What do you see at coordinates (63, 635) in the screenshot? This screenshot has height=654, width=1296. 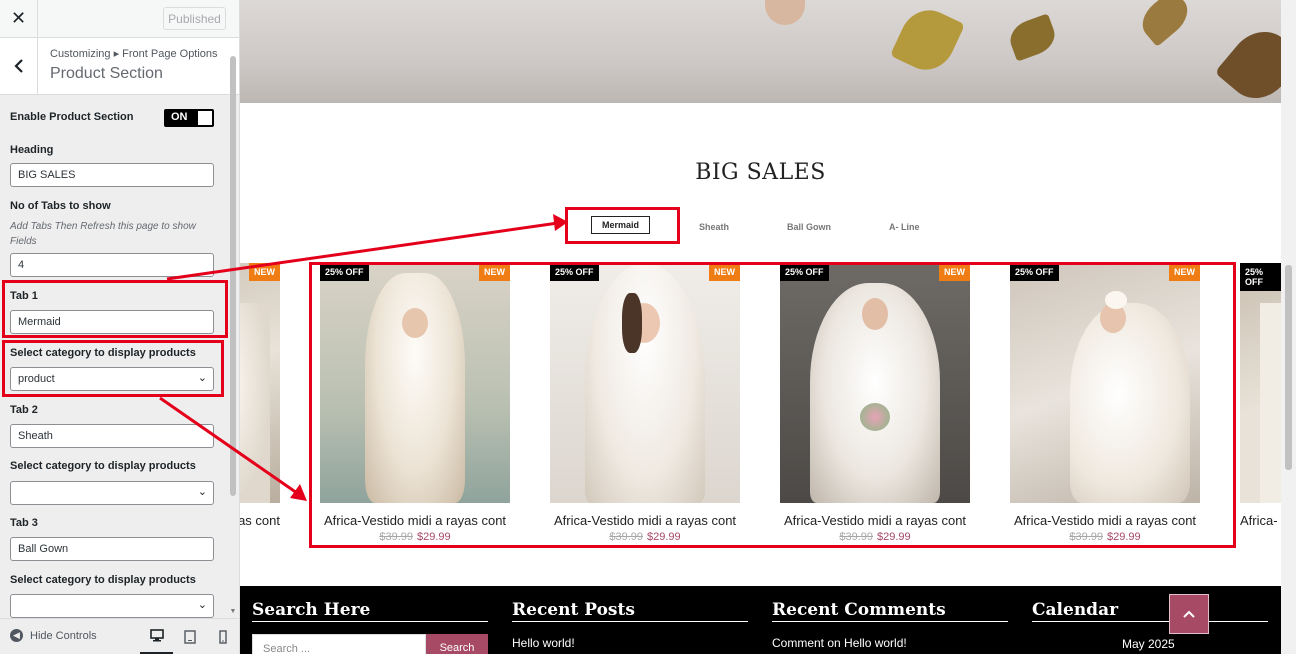 I see `hide-controls-label: Hide Controls` at bounding box center [63, 635].